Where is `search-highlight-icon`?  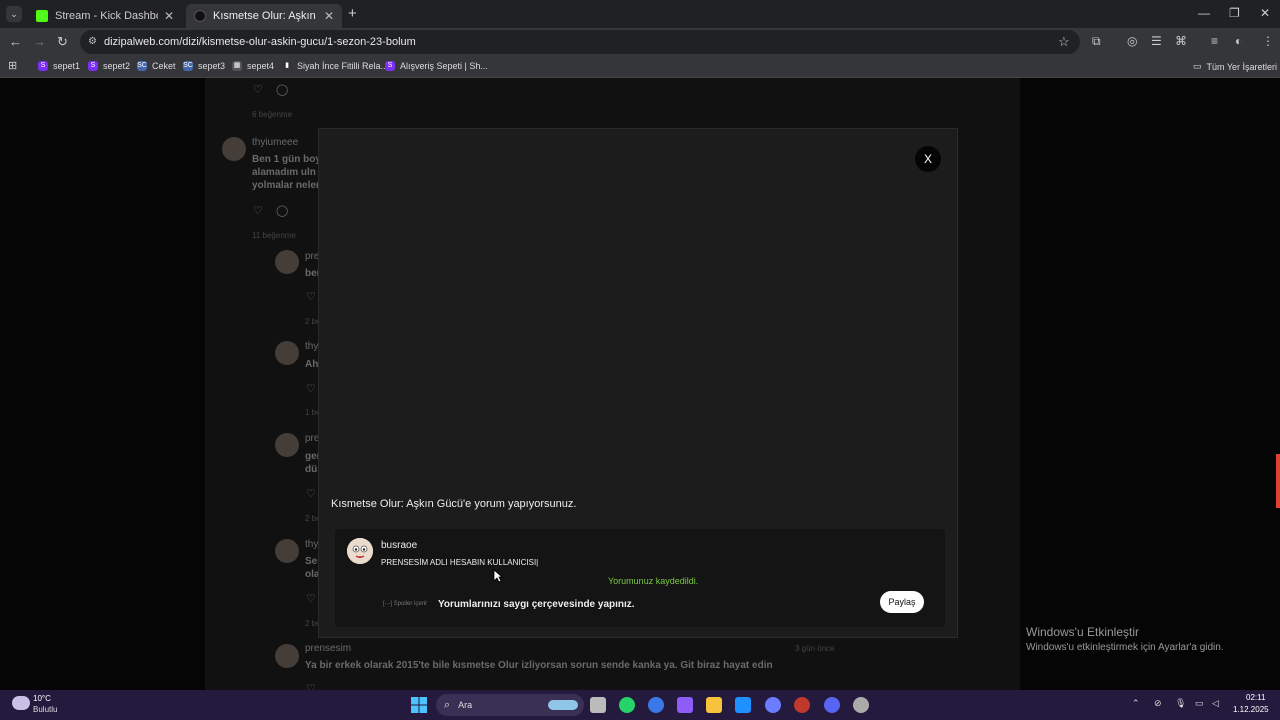
search-highlight-icon is located at coordinates (563, 705).